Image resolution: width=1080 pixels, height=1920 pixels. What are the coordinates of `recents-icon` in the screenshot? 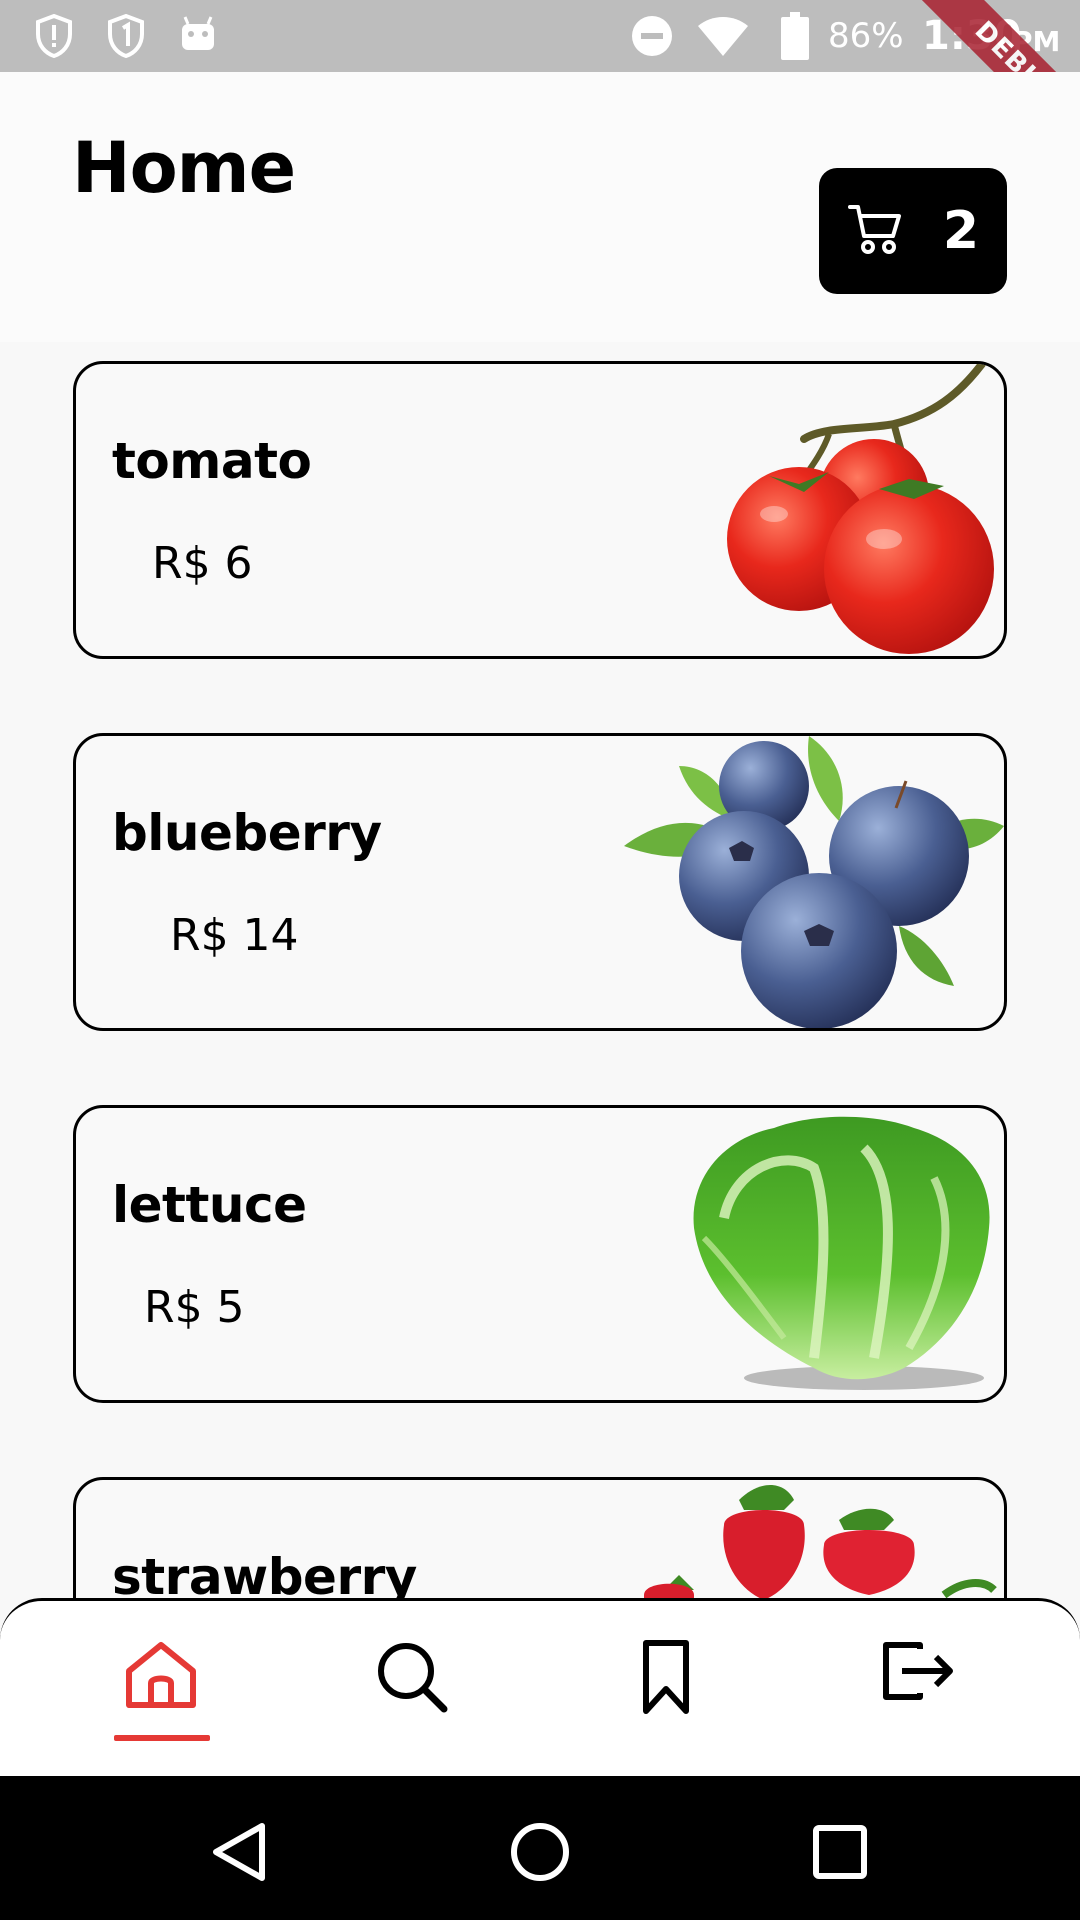 It's located at (840, 1852).